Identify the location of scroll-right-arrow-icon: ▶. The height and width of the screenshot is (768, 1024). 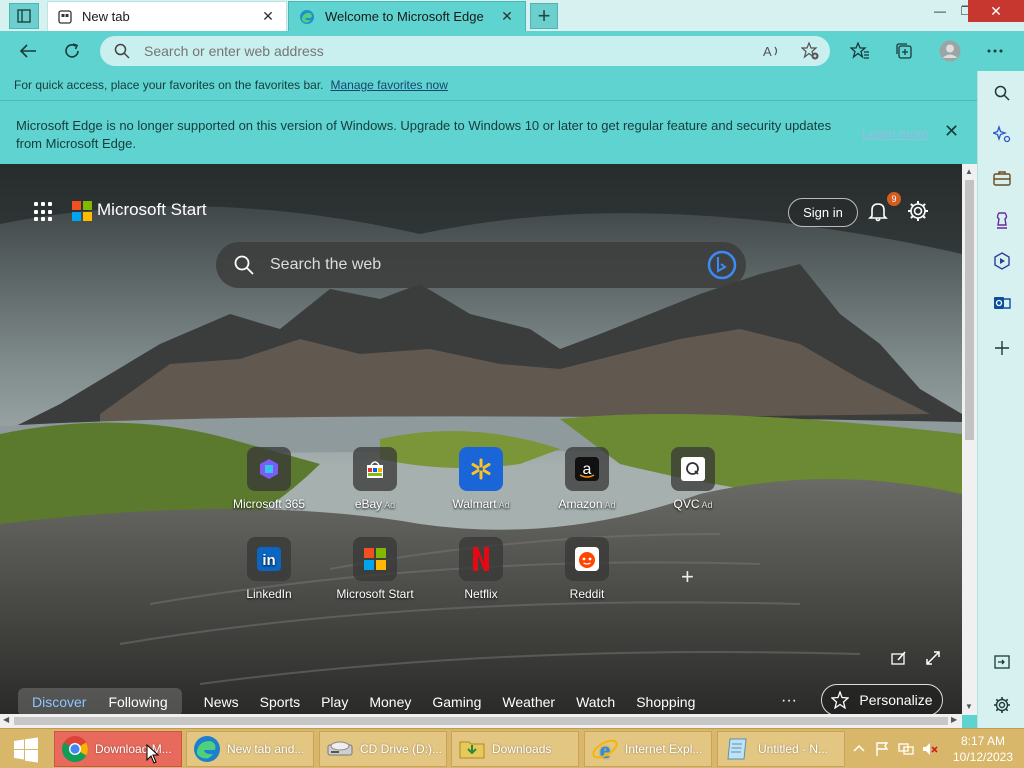
(954, 719).